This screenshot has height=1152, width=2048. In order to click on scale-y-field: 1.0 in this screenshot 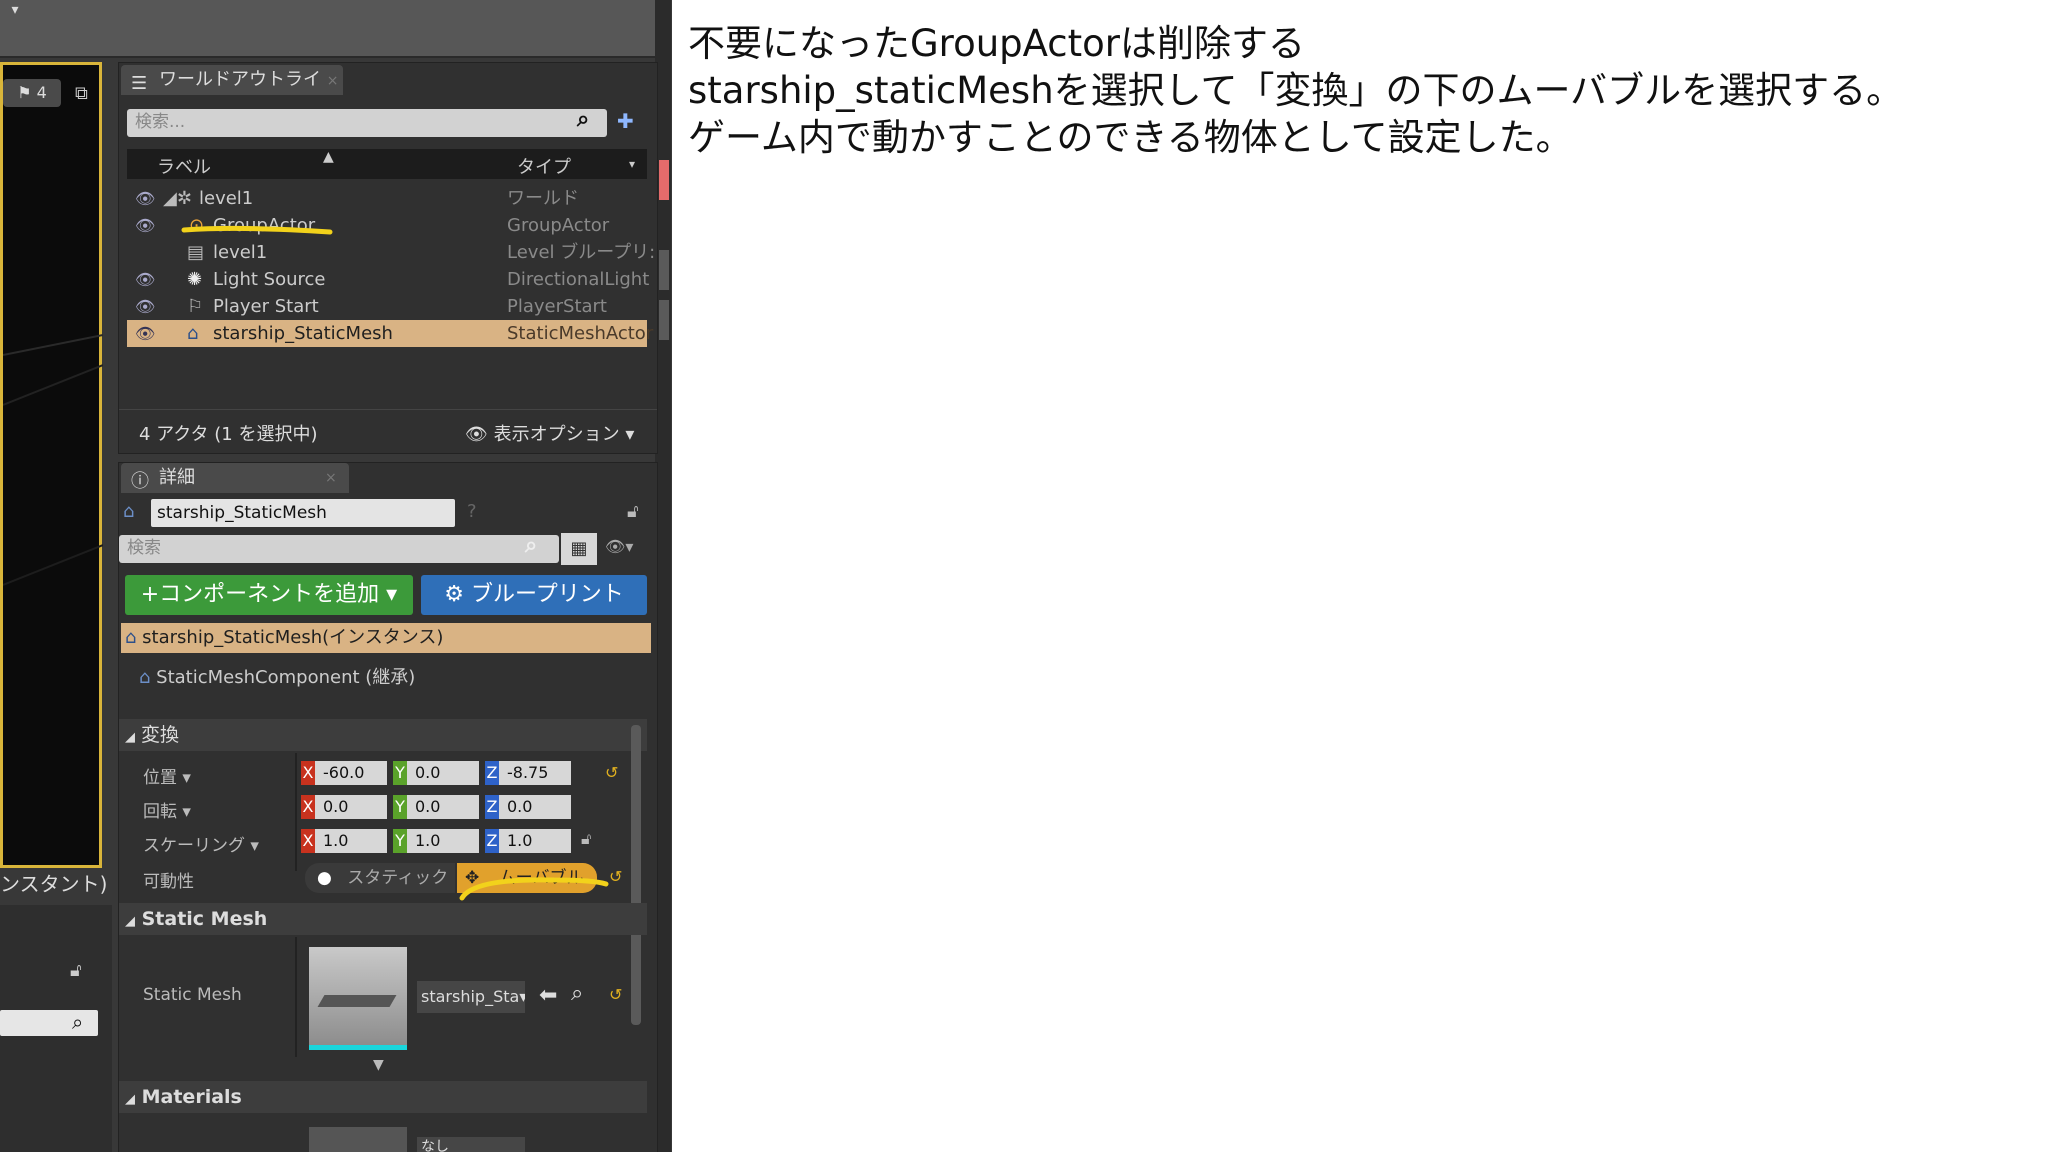, I will do `click(443, 841)`.